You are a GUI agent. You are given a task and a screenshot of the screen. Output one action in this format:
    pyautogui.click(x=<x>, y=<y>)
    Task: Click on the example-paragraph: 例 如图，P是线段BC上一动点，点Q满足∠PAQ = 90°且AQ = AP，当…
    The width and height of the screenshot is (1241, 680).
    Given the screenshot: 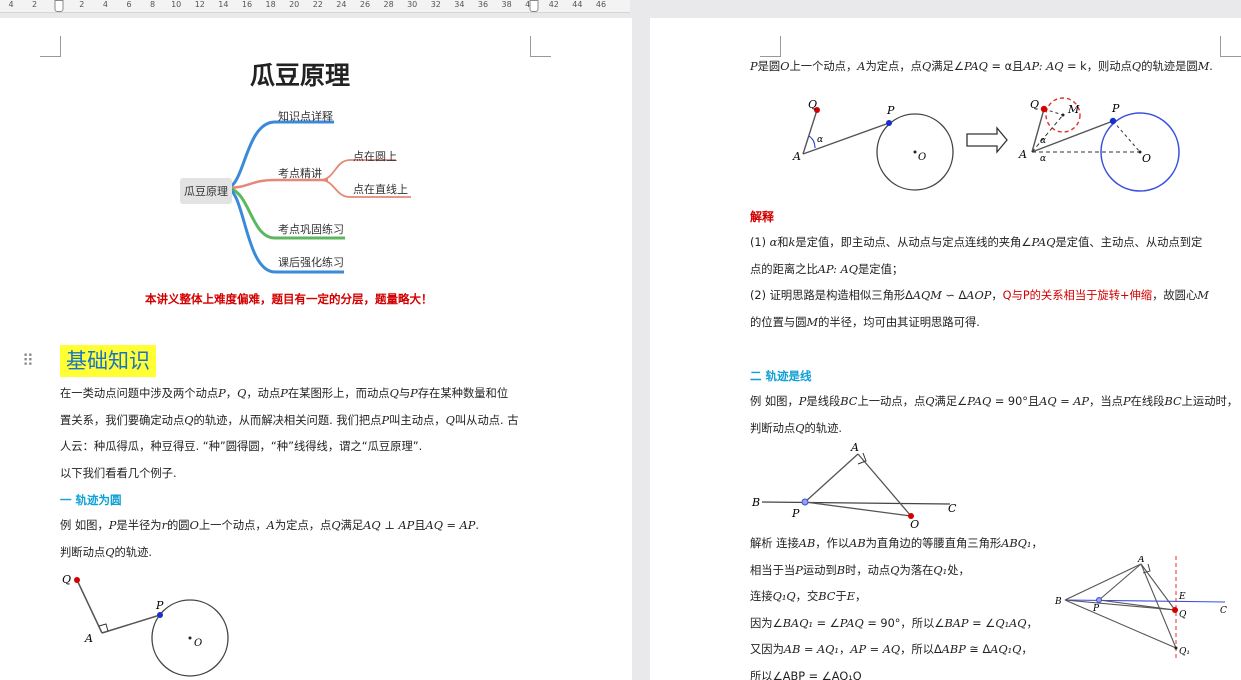 What is the action you would take?
    pyautogui.click(x=994, y=415)
    